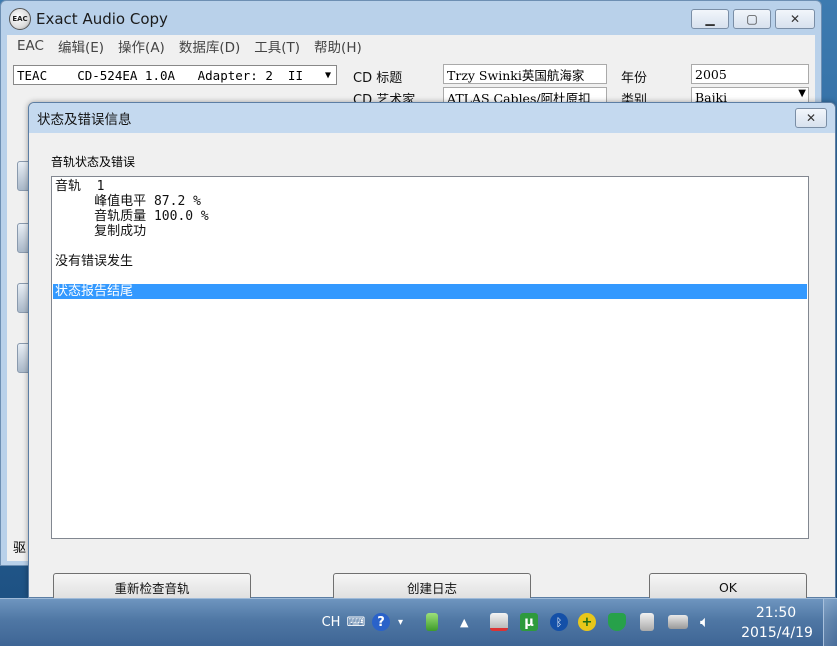 The image size is (837, 646). I want to click on maximize-button: ▢, so click(752, 19).